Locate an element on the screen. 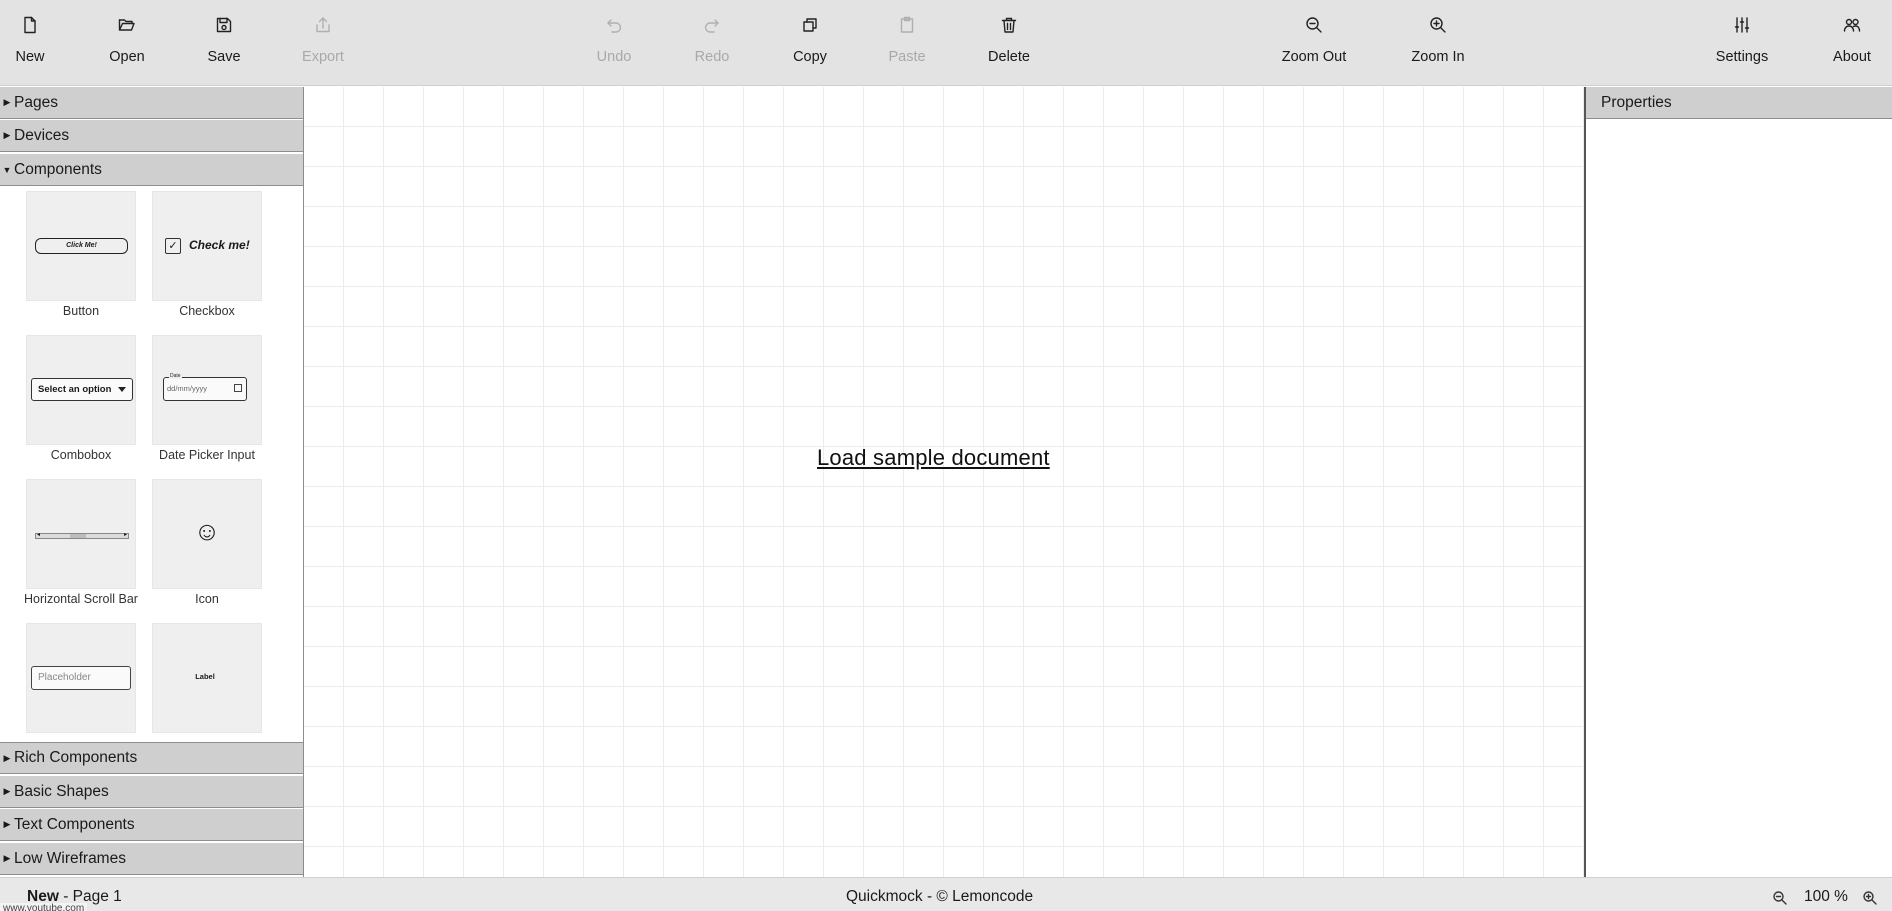 The image size is (1892, 911). component-icon: ☺ is located at coordinates (207, 534).